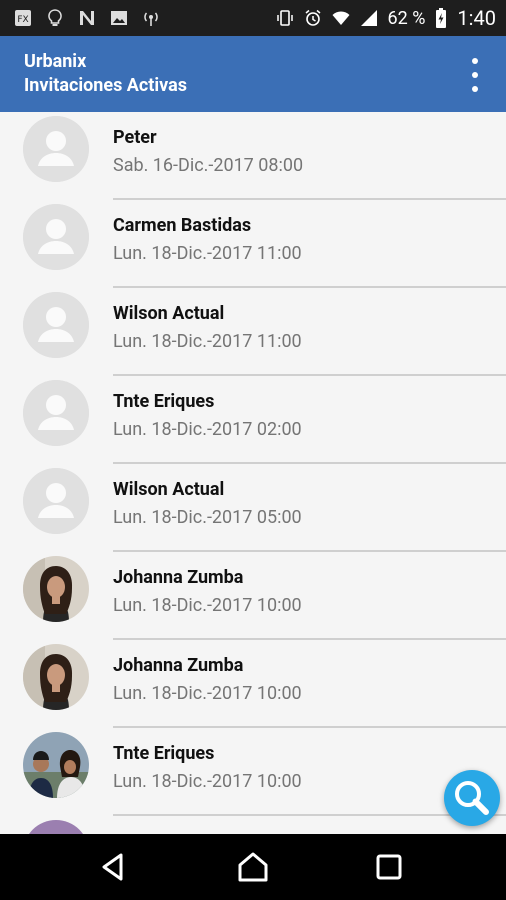  What do you see at coordinates (406, 18) in the screenshot?
I see `battery-percent: 62 %` at bounding box center [406, 18].